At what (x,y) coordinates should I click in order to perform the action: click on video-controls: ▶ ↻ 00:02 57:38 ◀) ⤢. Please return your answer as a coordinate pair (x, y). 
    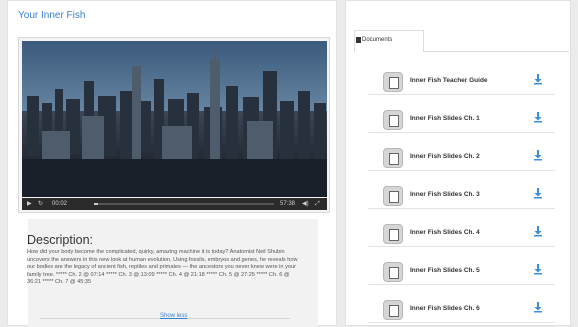
    Looking at the image, I should click on (174, 204).